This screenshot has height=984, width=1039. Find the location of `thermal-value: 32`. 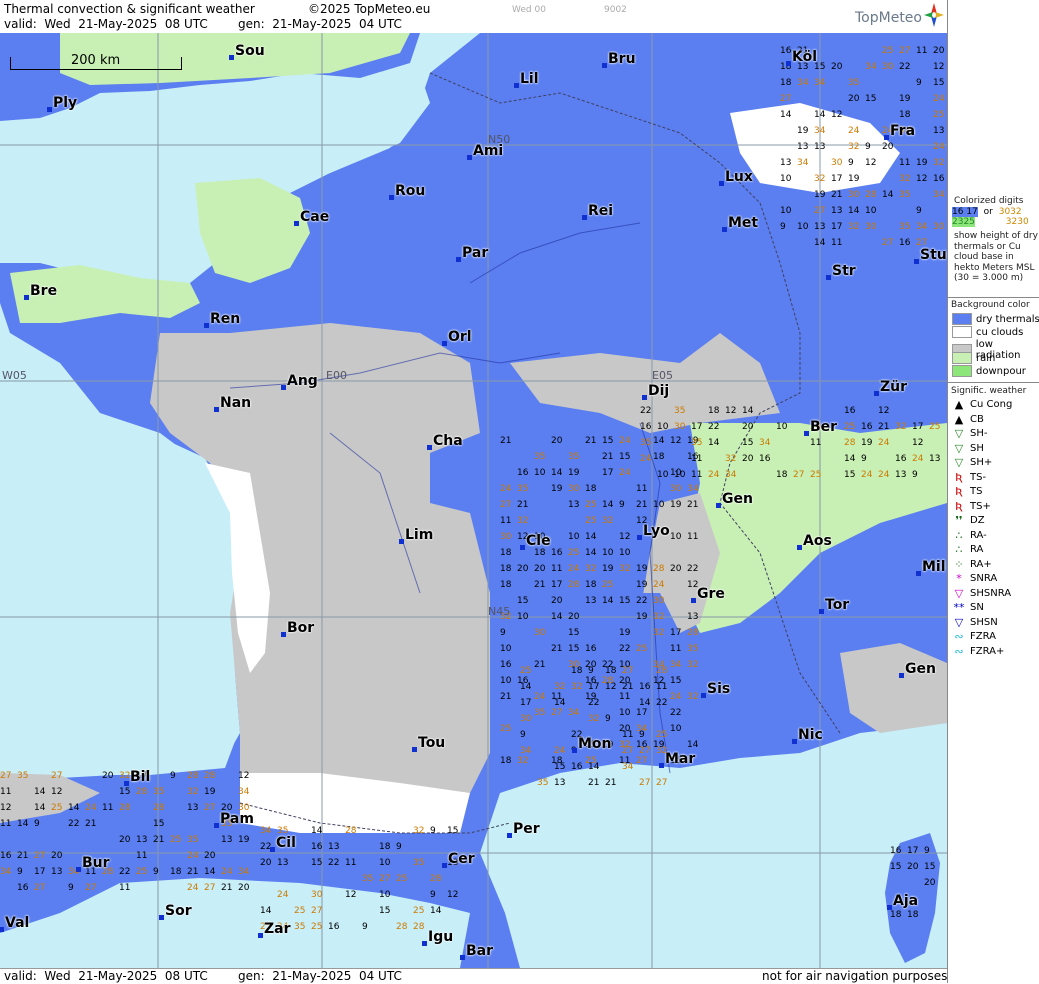

thermal-value: 32 is located at coordinates (192, 792).